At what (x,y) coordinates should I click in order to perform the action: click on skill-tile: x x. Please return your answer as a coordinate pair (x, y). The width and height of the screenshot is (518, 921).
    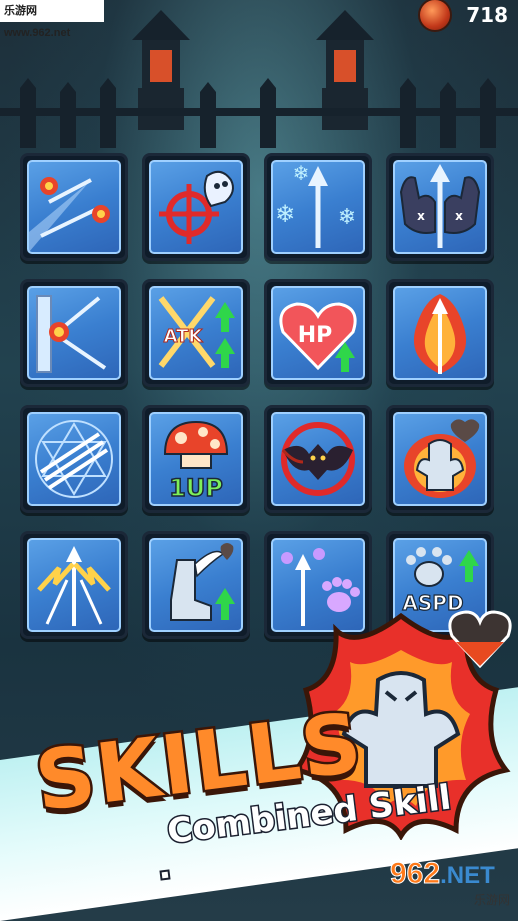
    Looking at the image, I should click on (440, 207).